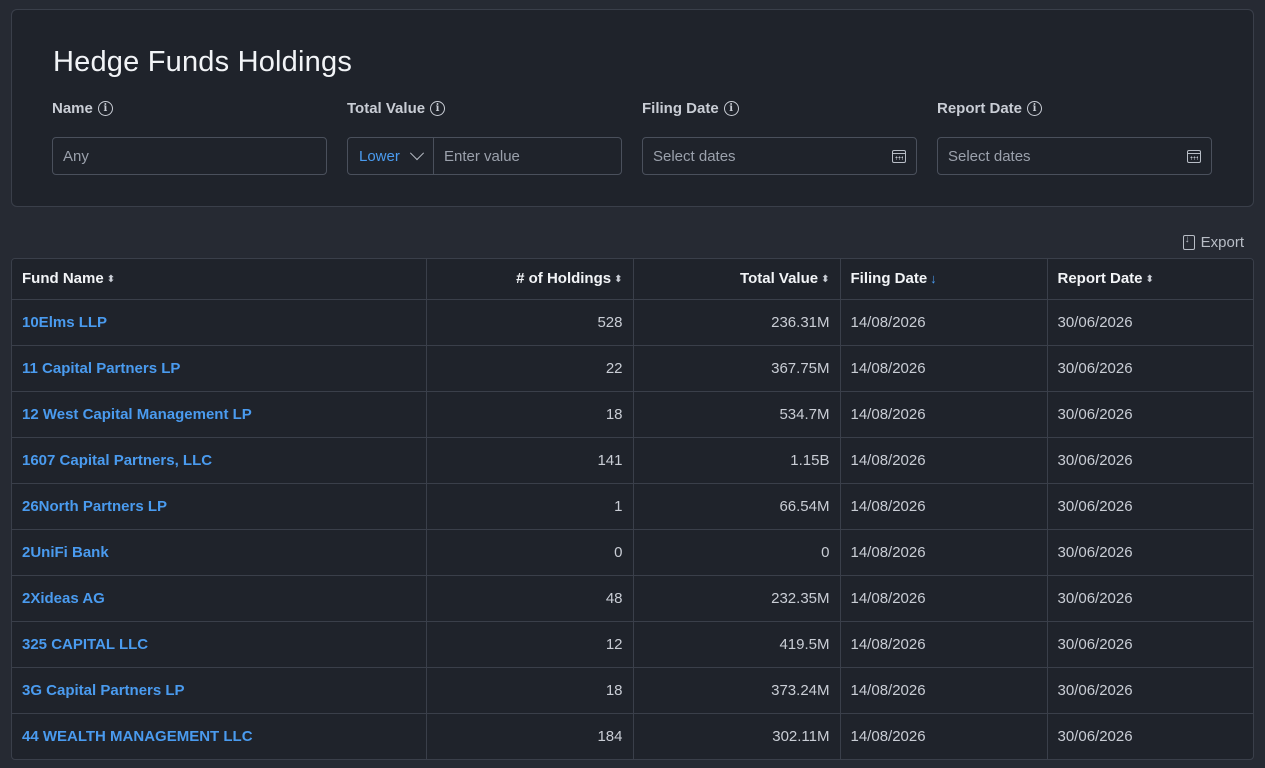  What do you see at coordinates (219, 279) in the screenshot?
I see `column-header-fund-name: Fund Name ⬍` at bounding box center [219, 279].